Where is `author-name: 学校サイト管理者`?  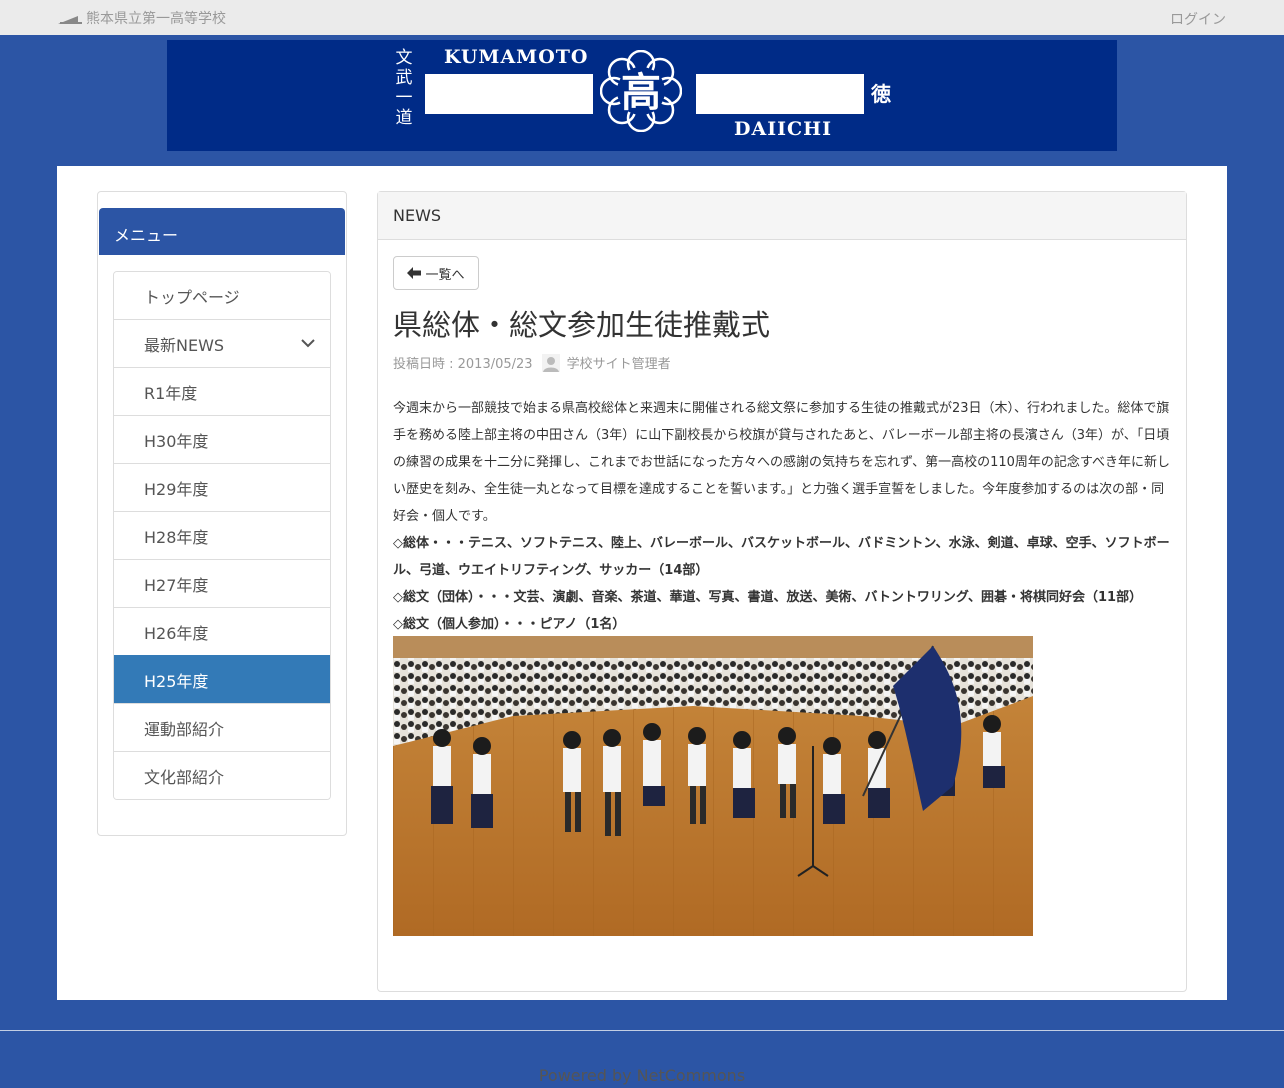 author-name: 学校サイト管理者 is located at coordinates (619, 362).